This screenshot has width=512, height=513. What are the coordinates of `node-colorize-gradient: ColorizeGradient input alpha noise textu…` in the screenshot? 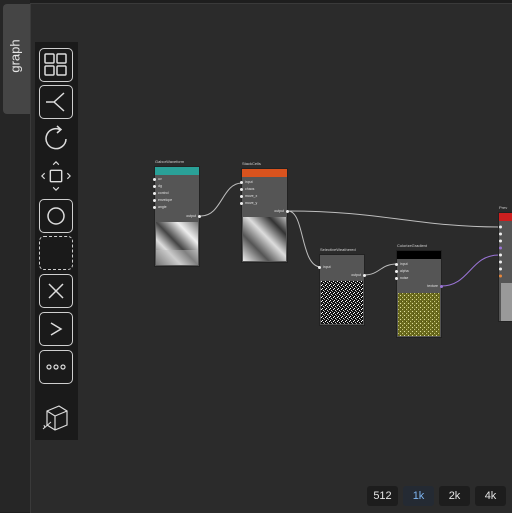 It's located at (419, 290).